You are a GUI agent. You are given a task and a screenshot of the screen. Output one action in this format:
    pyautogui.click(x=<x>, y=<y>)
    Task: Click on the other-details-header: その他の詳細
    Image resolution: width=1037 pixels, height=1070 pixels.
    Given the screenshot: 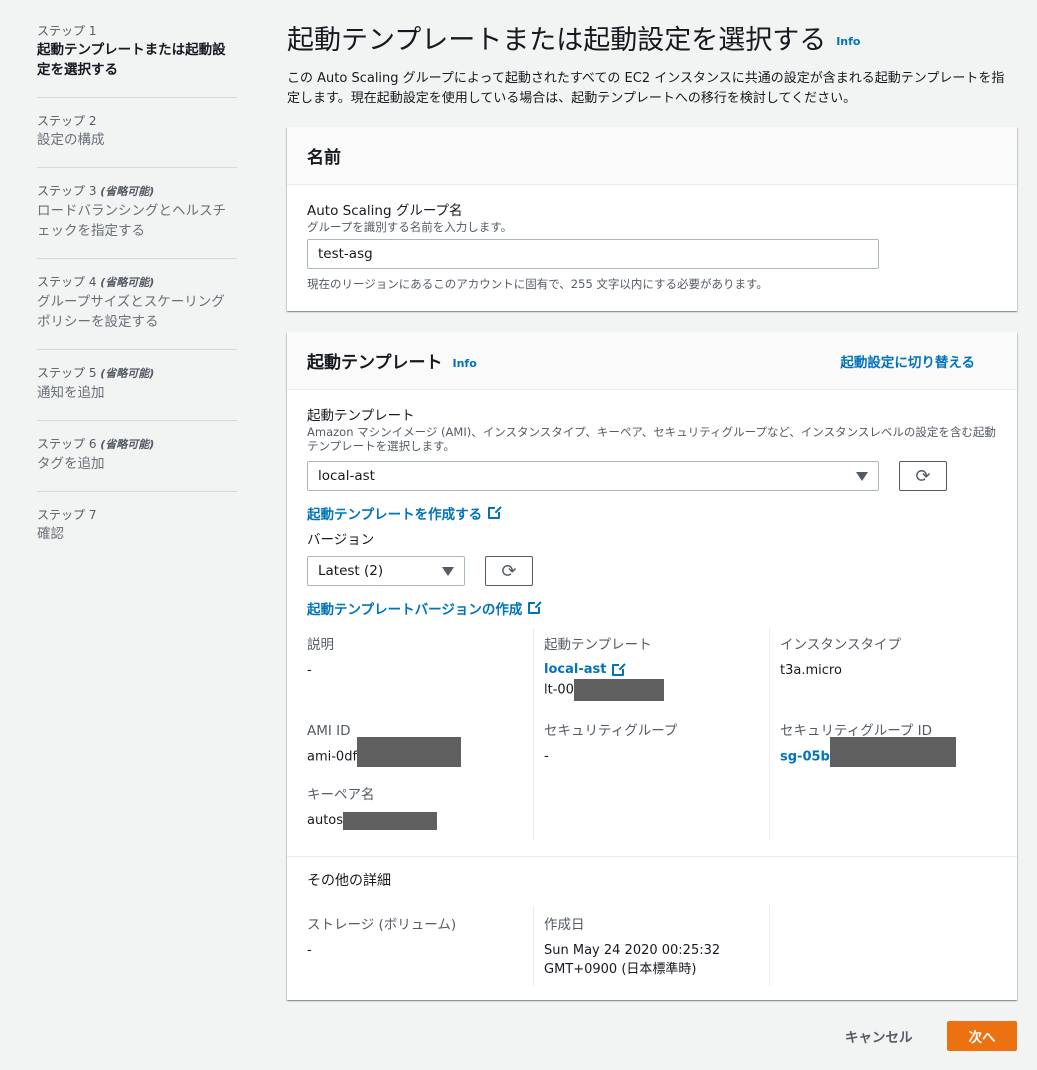 What is the action you would take?
    pyautogui.click(x=349, y=881)
    